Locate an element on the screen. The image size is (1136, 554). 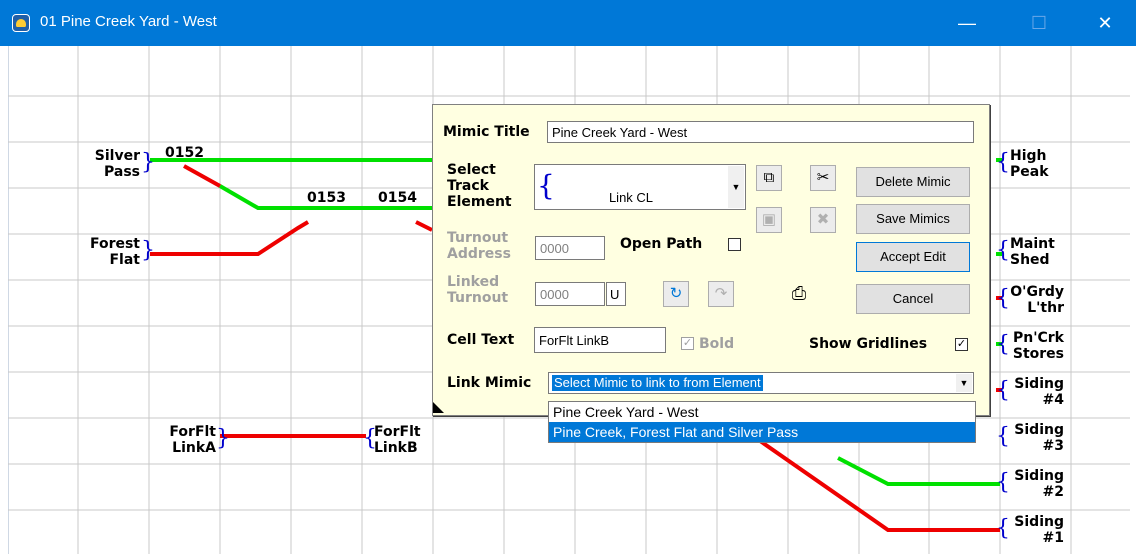
cell-forest-flat: Forest Flat is located at coordinates (112, 252).